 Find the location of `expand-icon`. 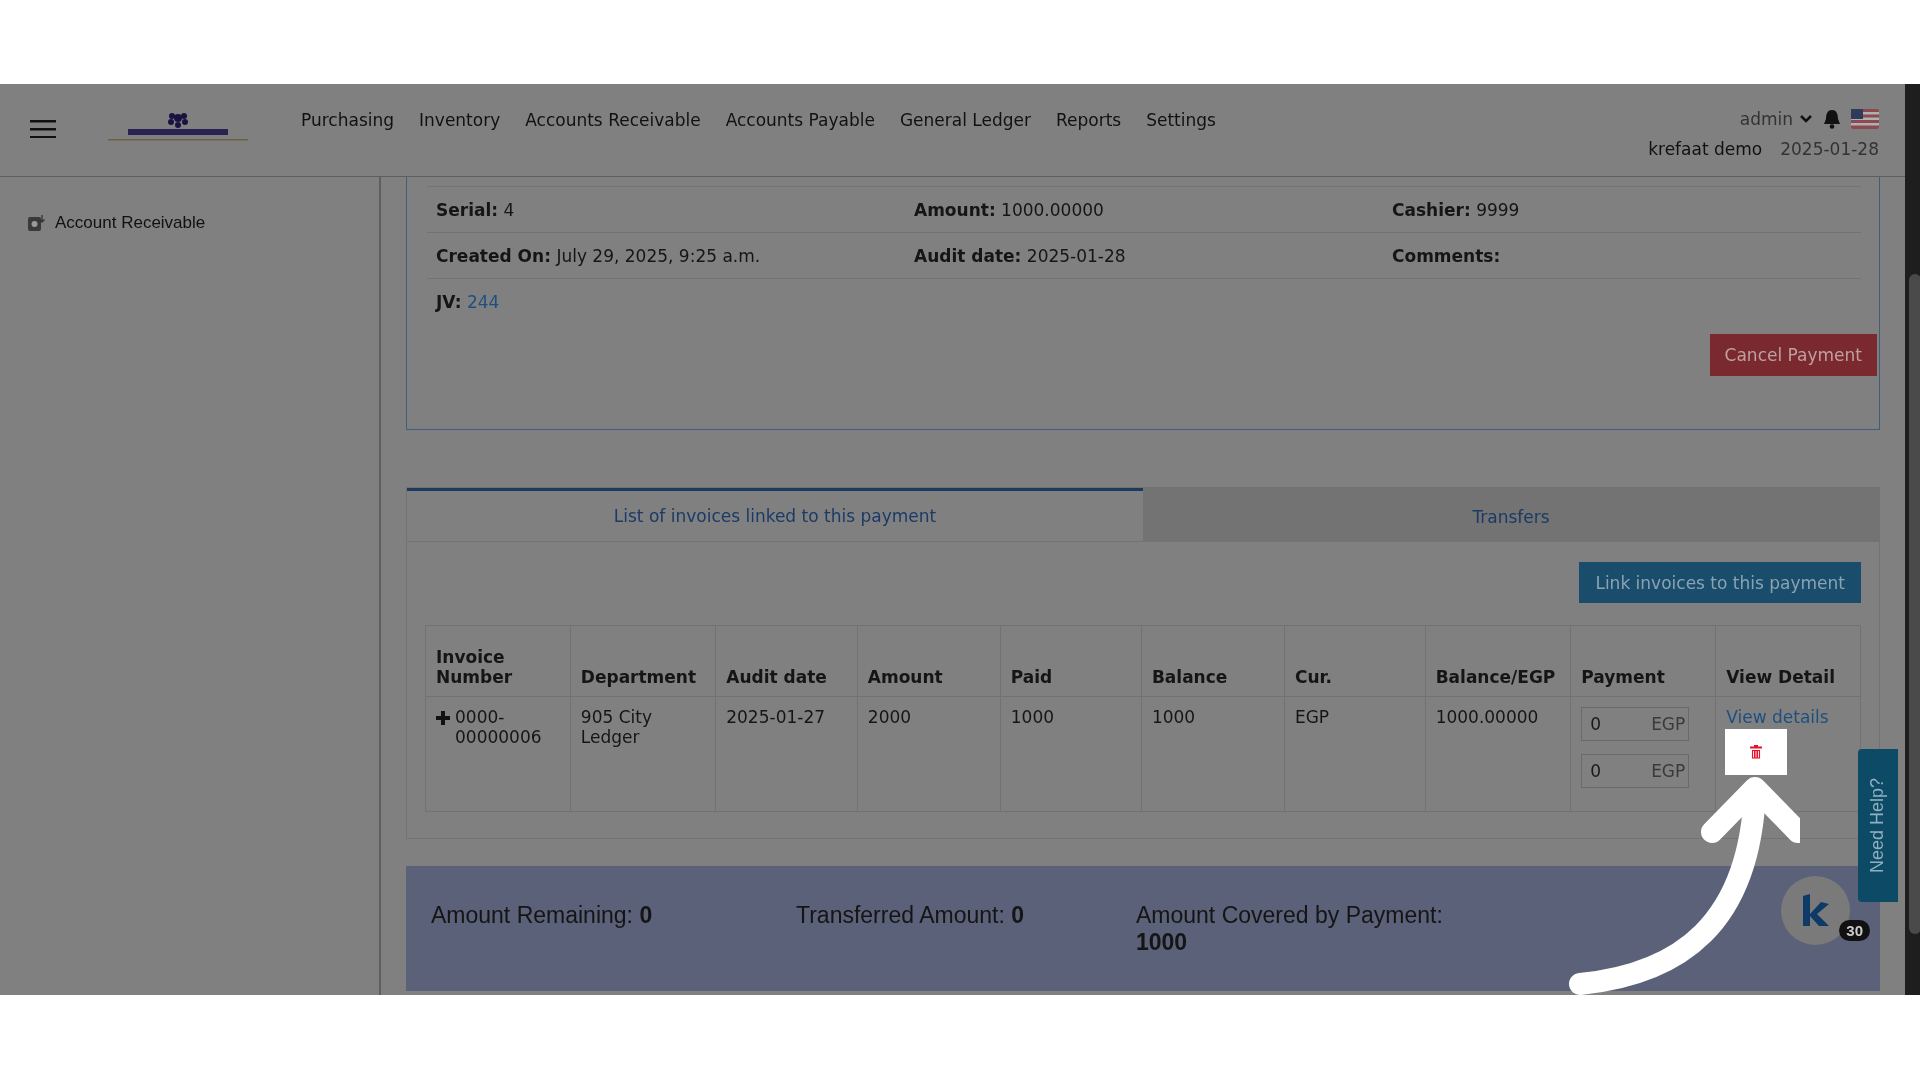

expand-icon is located at coordinates (443, 718).